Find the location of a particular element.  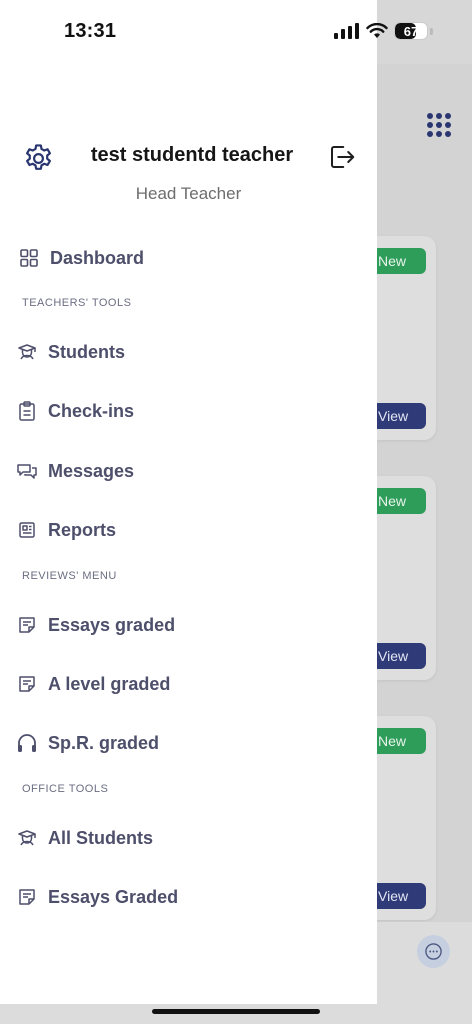

nav-item-dashboard: Dashboard is located at coordinates (81, 258).